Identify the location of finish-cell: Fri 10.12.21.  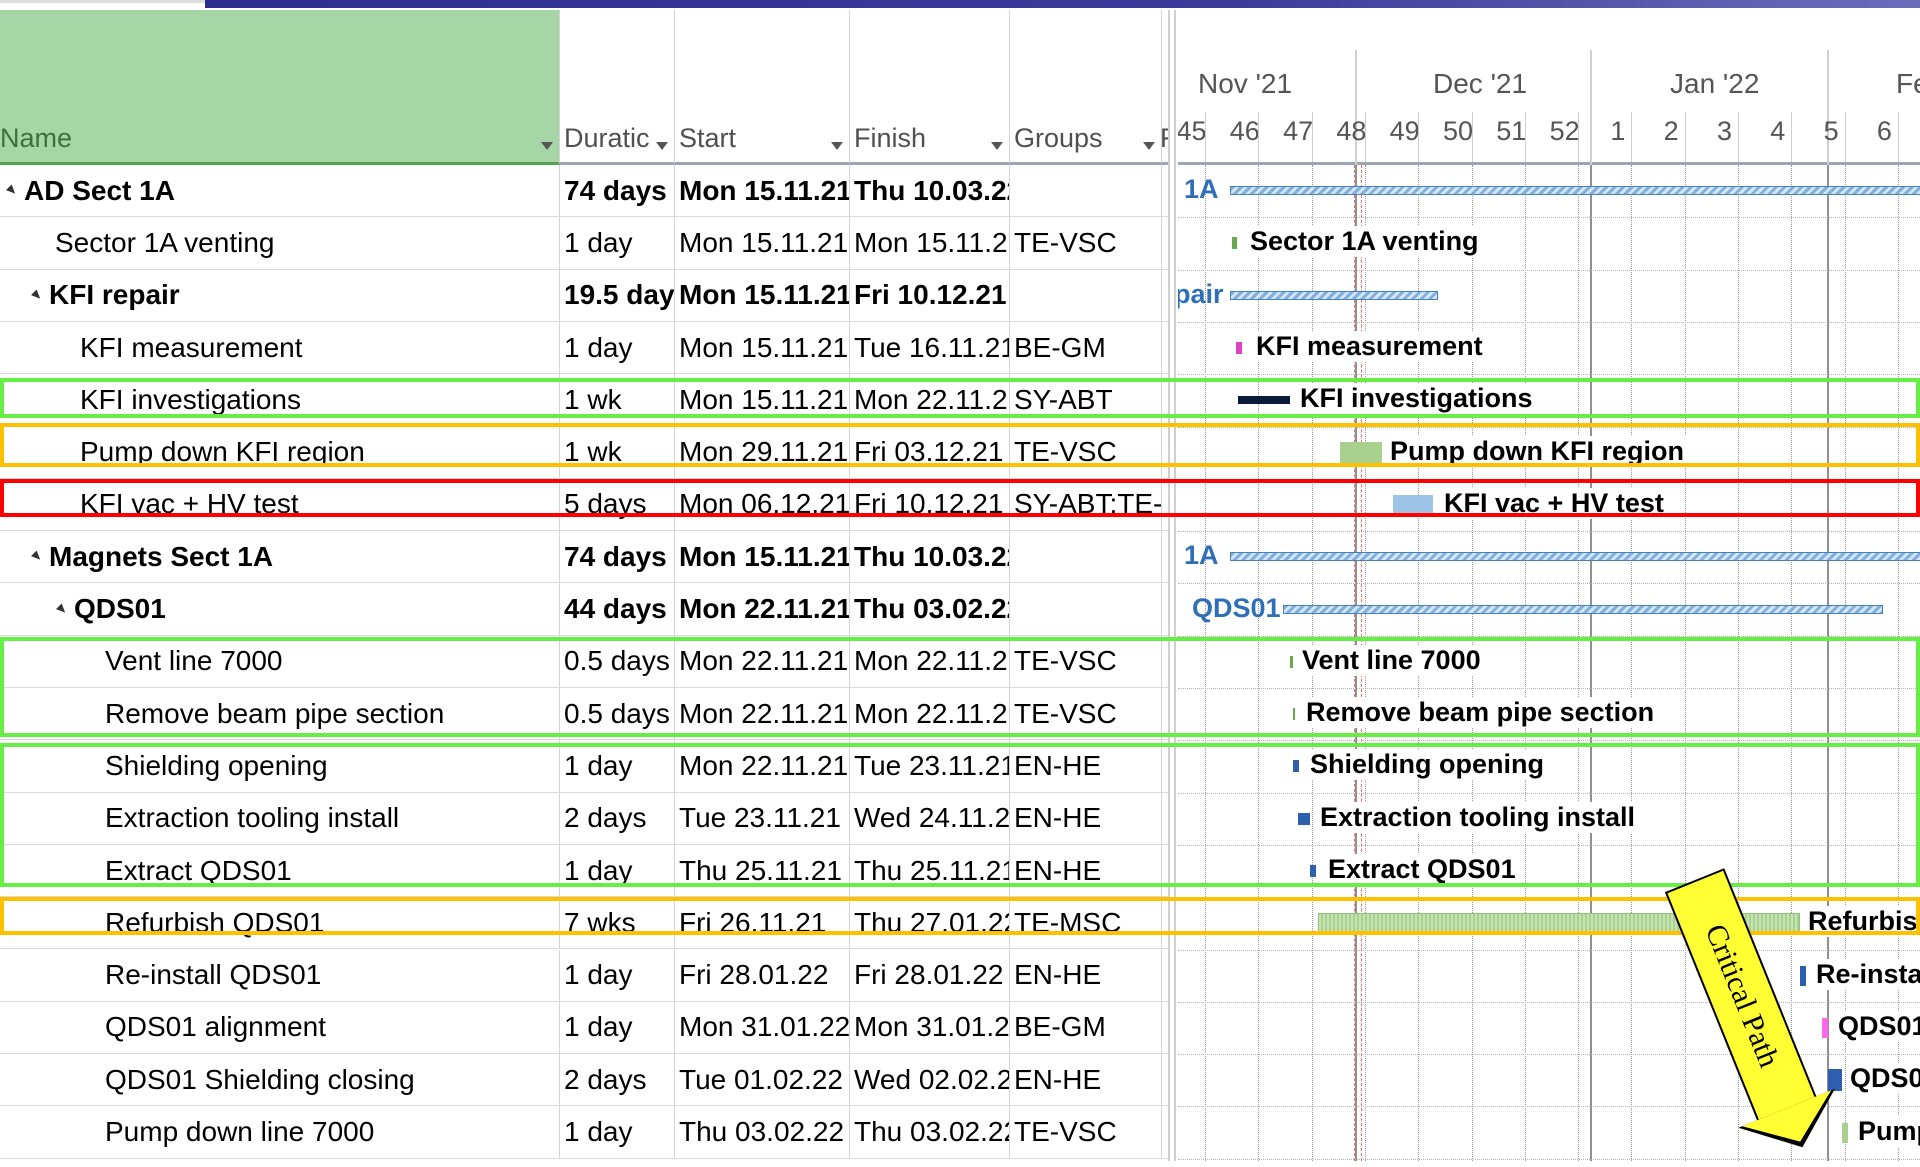
(930, 295).